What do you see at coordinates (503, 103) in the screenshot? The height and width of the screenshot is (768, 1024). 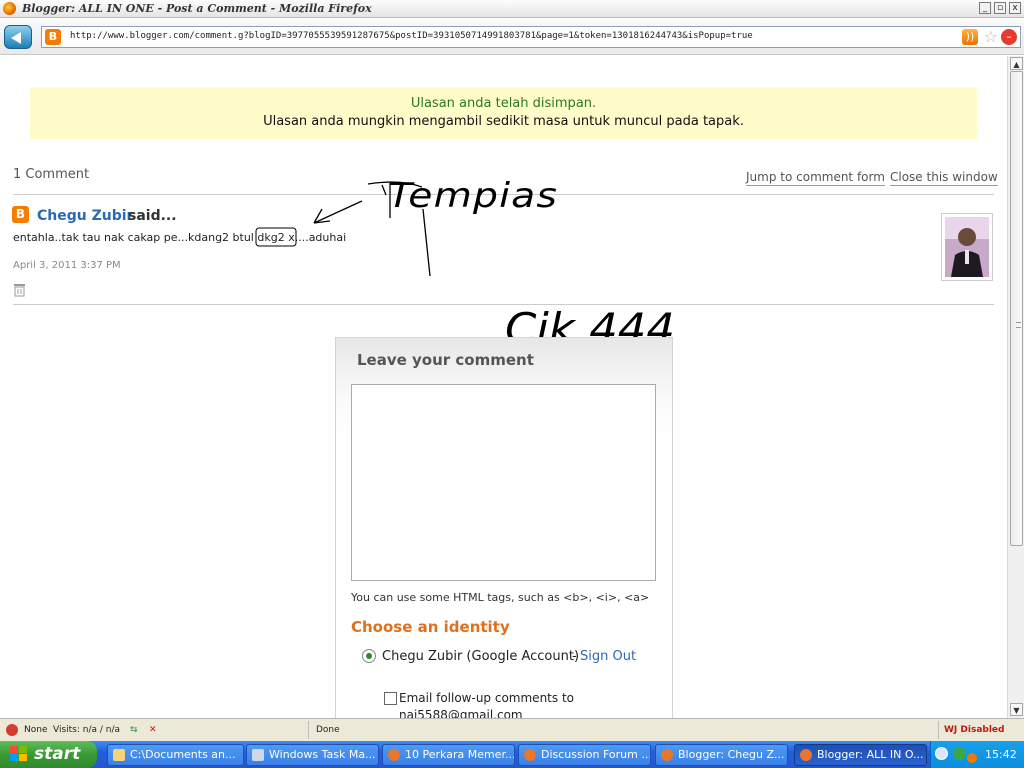 I see `notice-saved-text: Ulasan anda telah disimpan.` at bounding box center [503, 103].